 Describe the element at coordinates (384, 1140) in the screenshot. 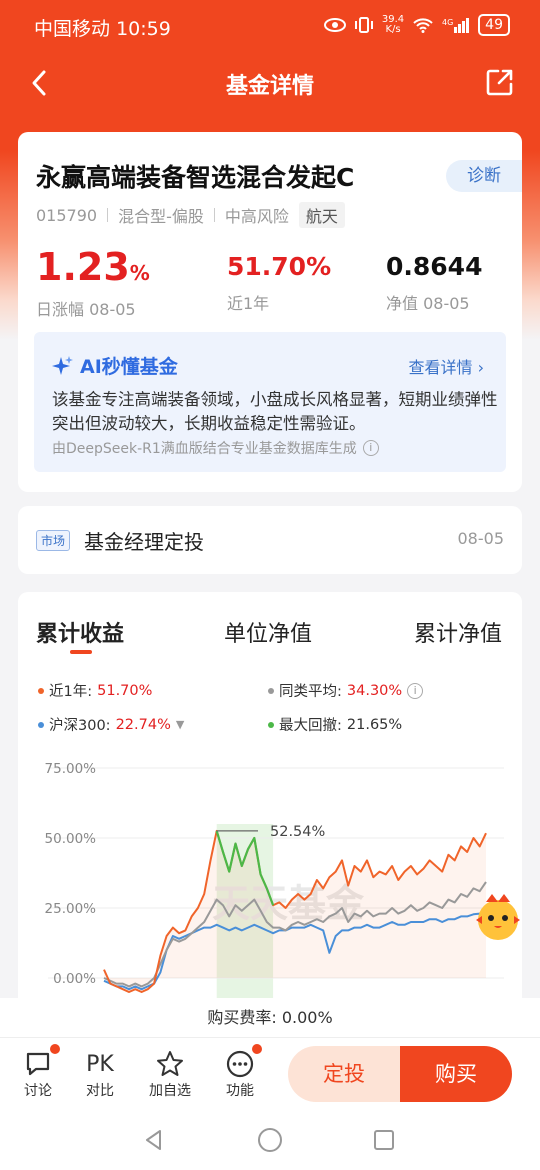

I see `nav-recents-square-icon` at that location.